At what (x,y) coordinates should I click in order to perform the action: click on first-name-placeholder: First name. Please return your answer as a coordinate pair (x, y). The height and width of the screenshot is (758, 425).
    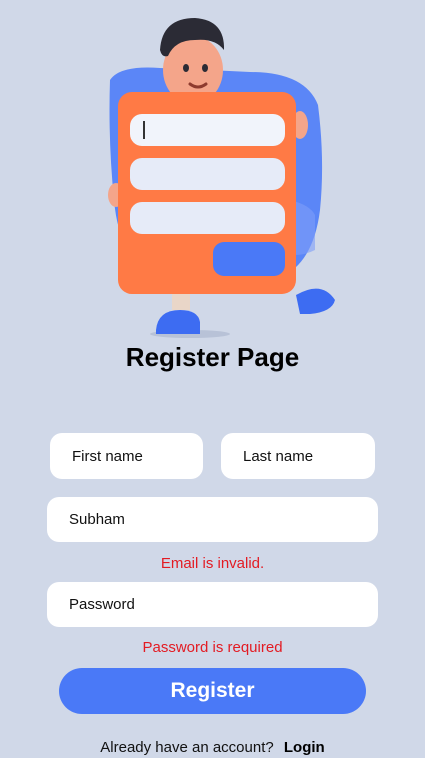
    Looking at the image, I should click on (107, 456).